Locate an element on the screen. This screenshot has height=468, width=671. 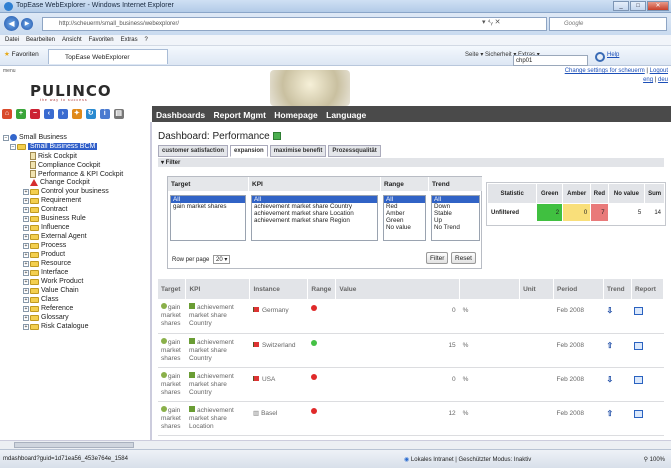
cell-instance: Germany is located at coordinates (278, 316).